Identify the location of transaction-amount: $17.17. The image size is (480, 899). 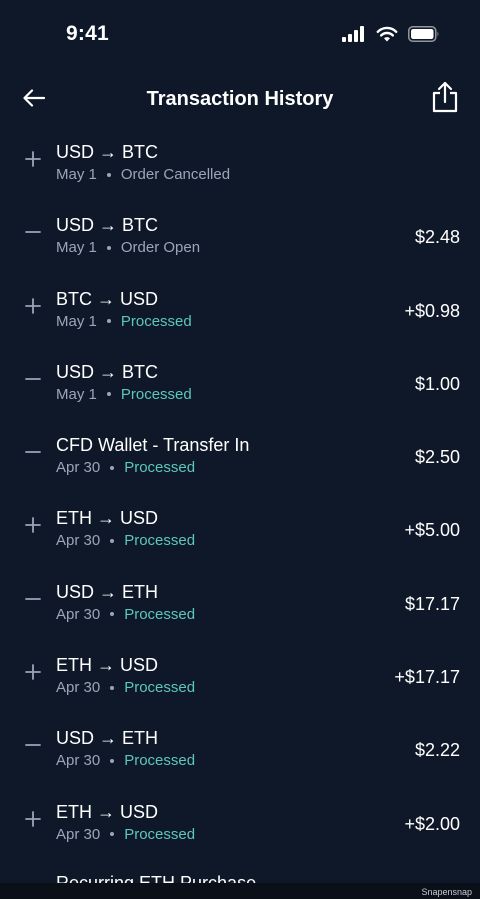
(432, 603).